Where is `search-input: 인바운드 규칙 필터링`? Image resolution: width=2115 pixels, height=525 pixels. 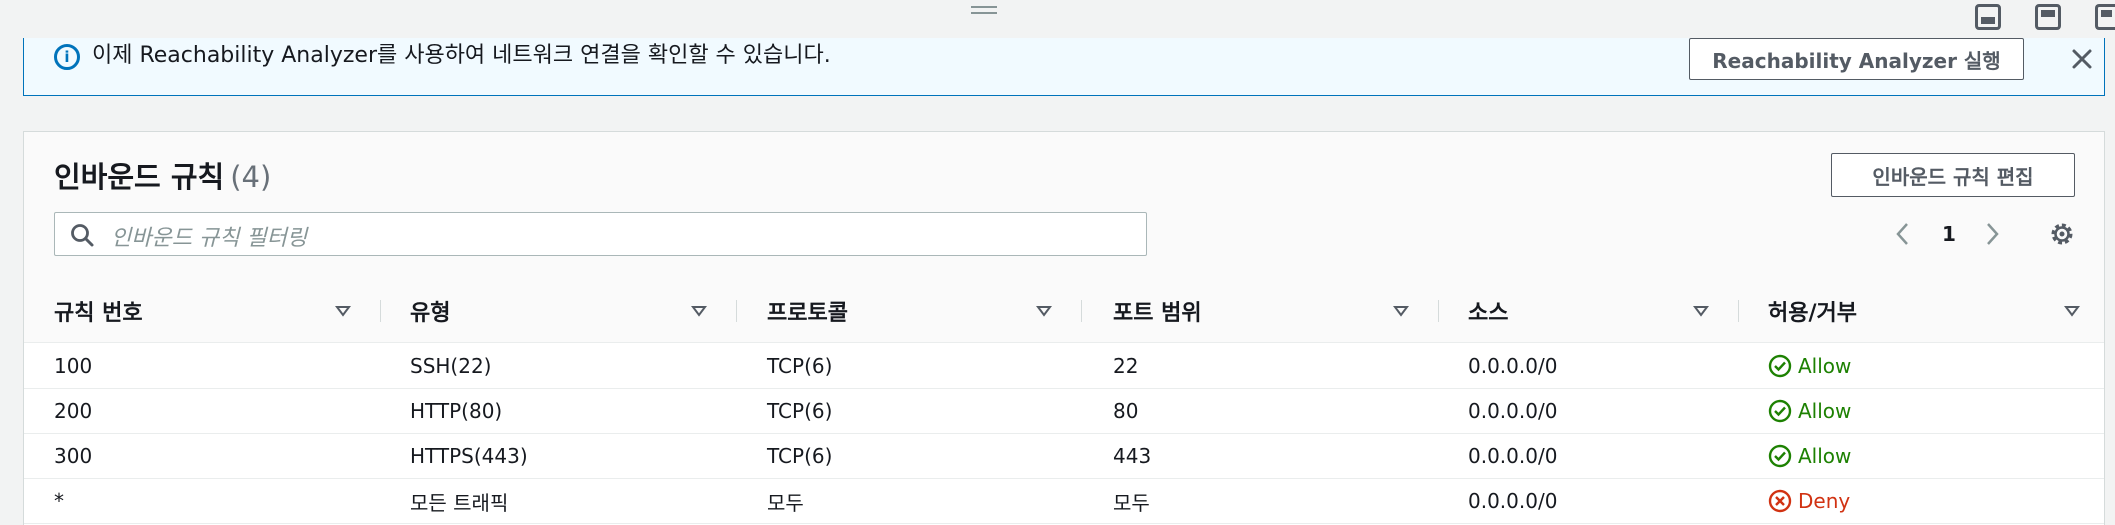
search-input: 인바운드 규칙 필터링 is located at coordinates (600, 234).